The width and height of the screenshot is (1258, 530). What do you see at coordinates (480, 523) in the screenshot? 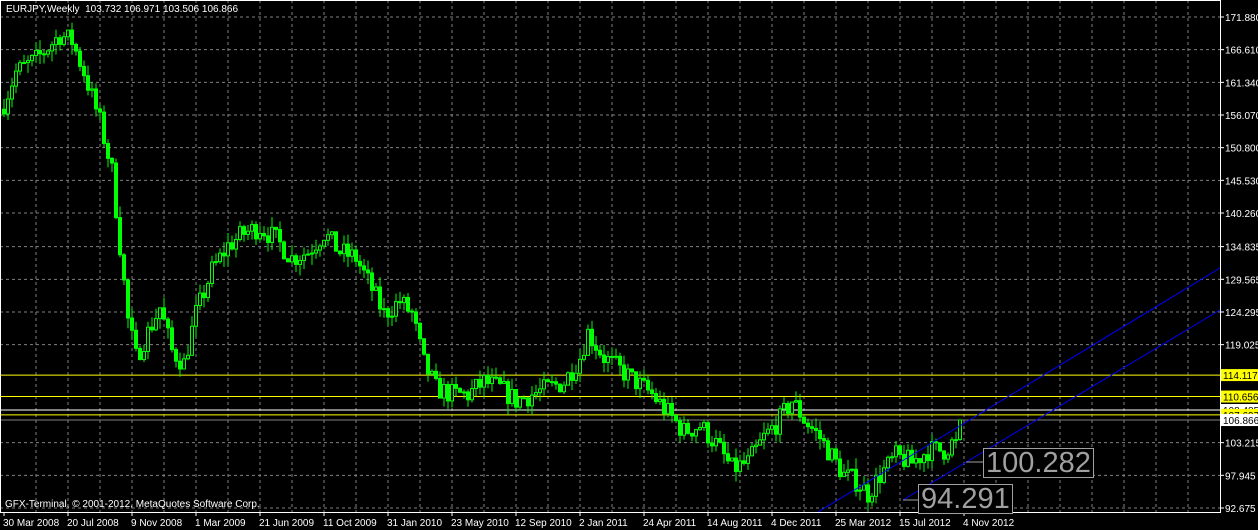
I see `x-tick-label: 23 May 2010` at bounding box center [480, 523].